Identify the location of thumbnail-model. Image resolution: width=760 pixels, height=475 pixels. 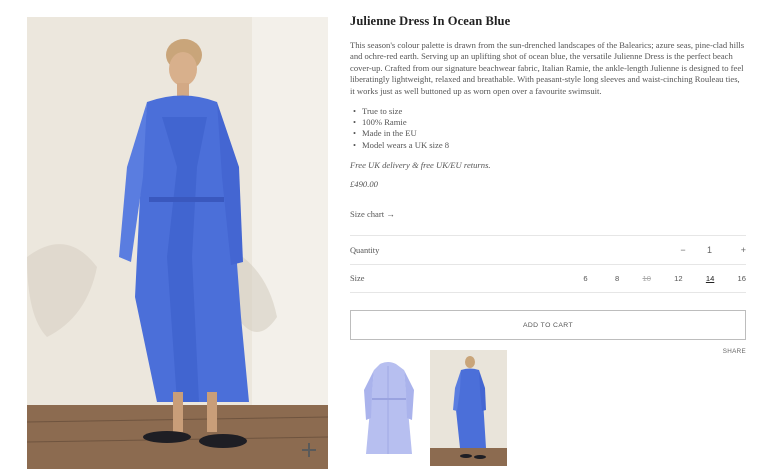
(468, 408).